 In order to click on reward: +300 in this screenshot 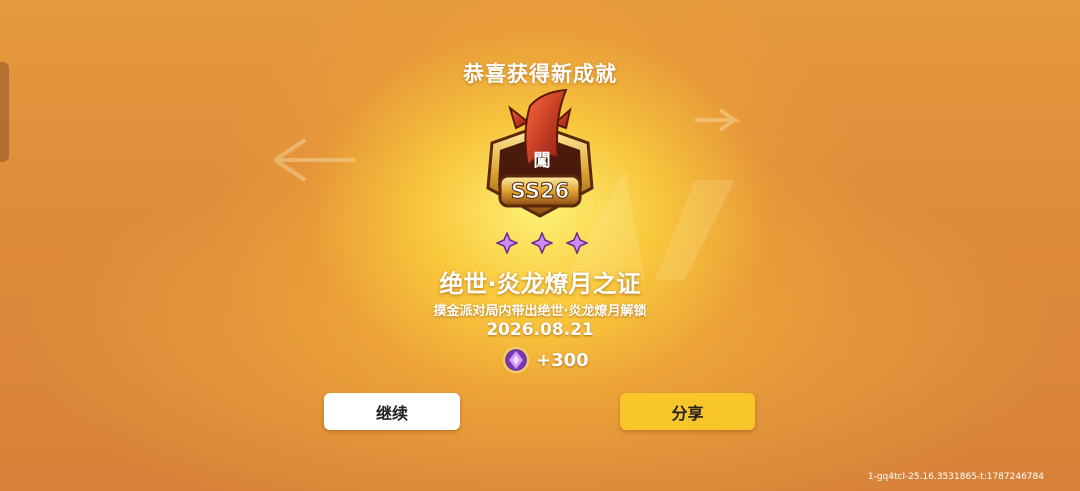, I will do `click(545, 360)`.